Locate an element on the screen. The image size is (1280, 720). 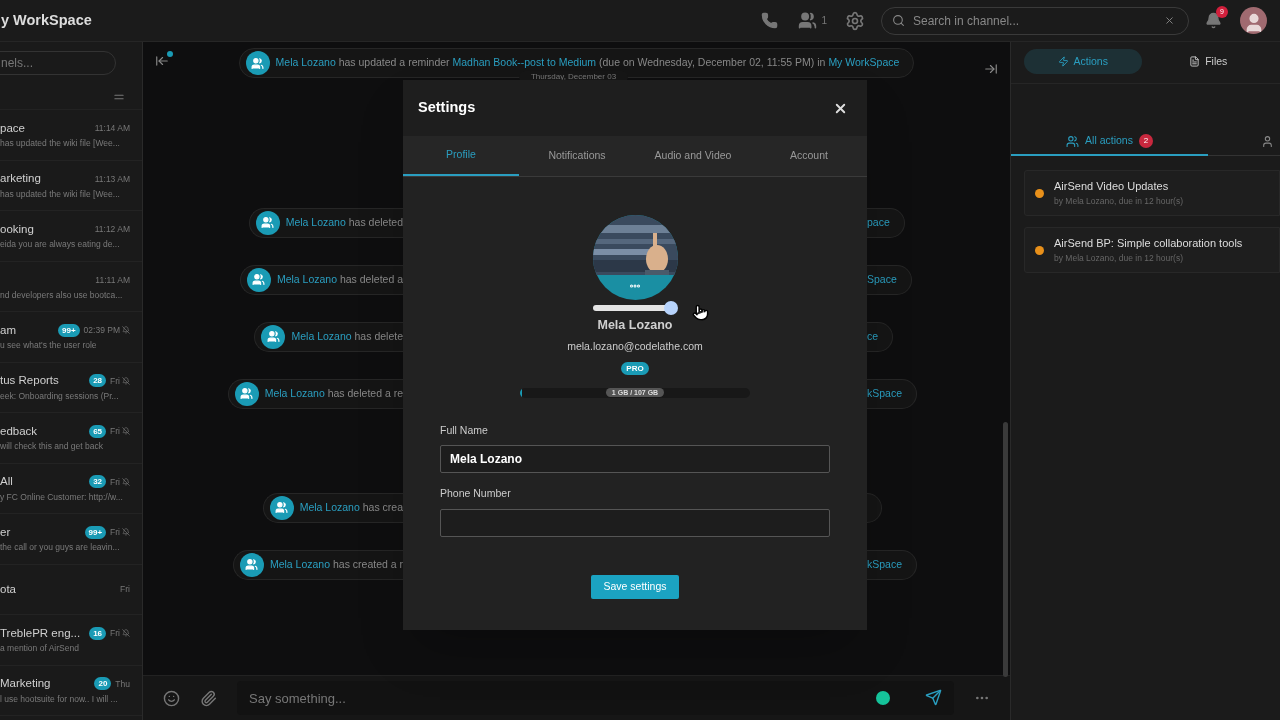
phone-icon is located at coordinates (770, 20).